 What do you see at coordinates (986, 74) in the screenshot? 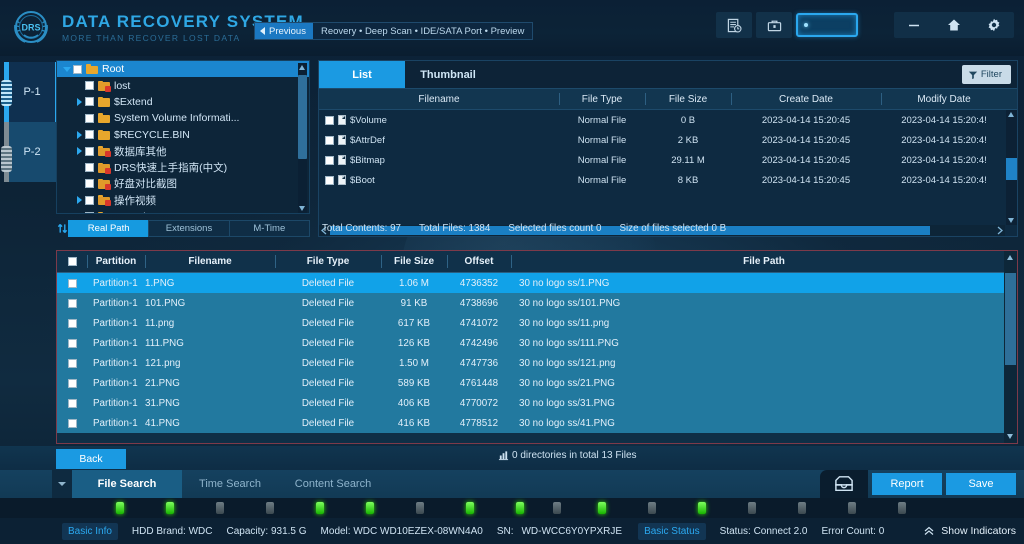
I see `filter-button: Filter` at bounding box center [986, 74].